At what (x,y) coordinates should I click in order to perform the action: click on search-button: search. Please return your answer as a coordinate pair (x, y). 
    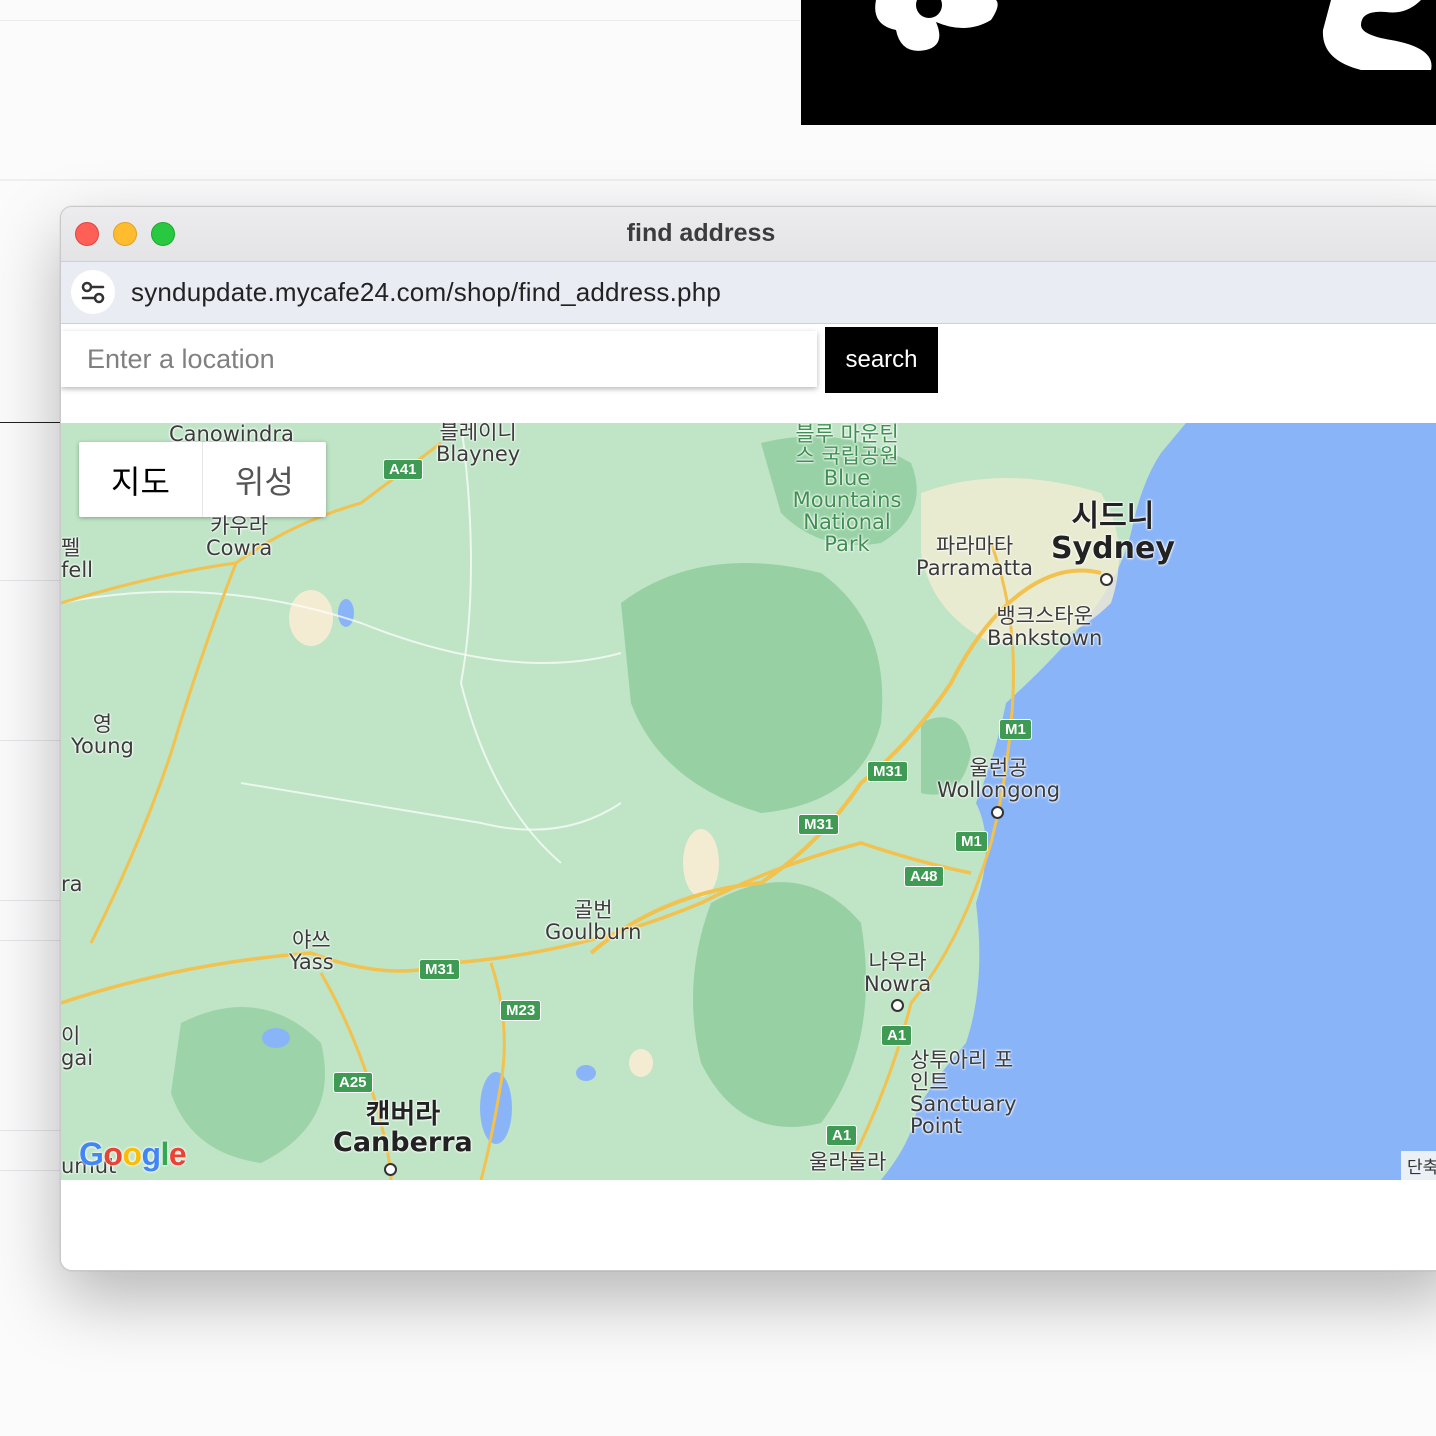
    Looking at the image, I should click on (881, 360).